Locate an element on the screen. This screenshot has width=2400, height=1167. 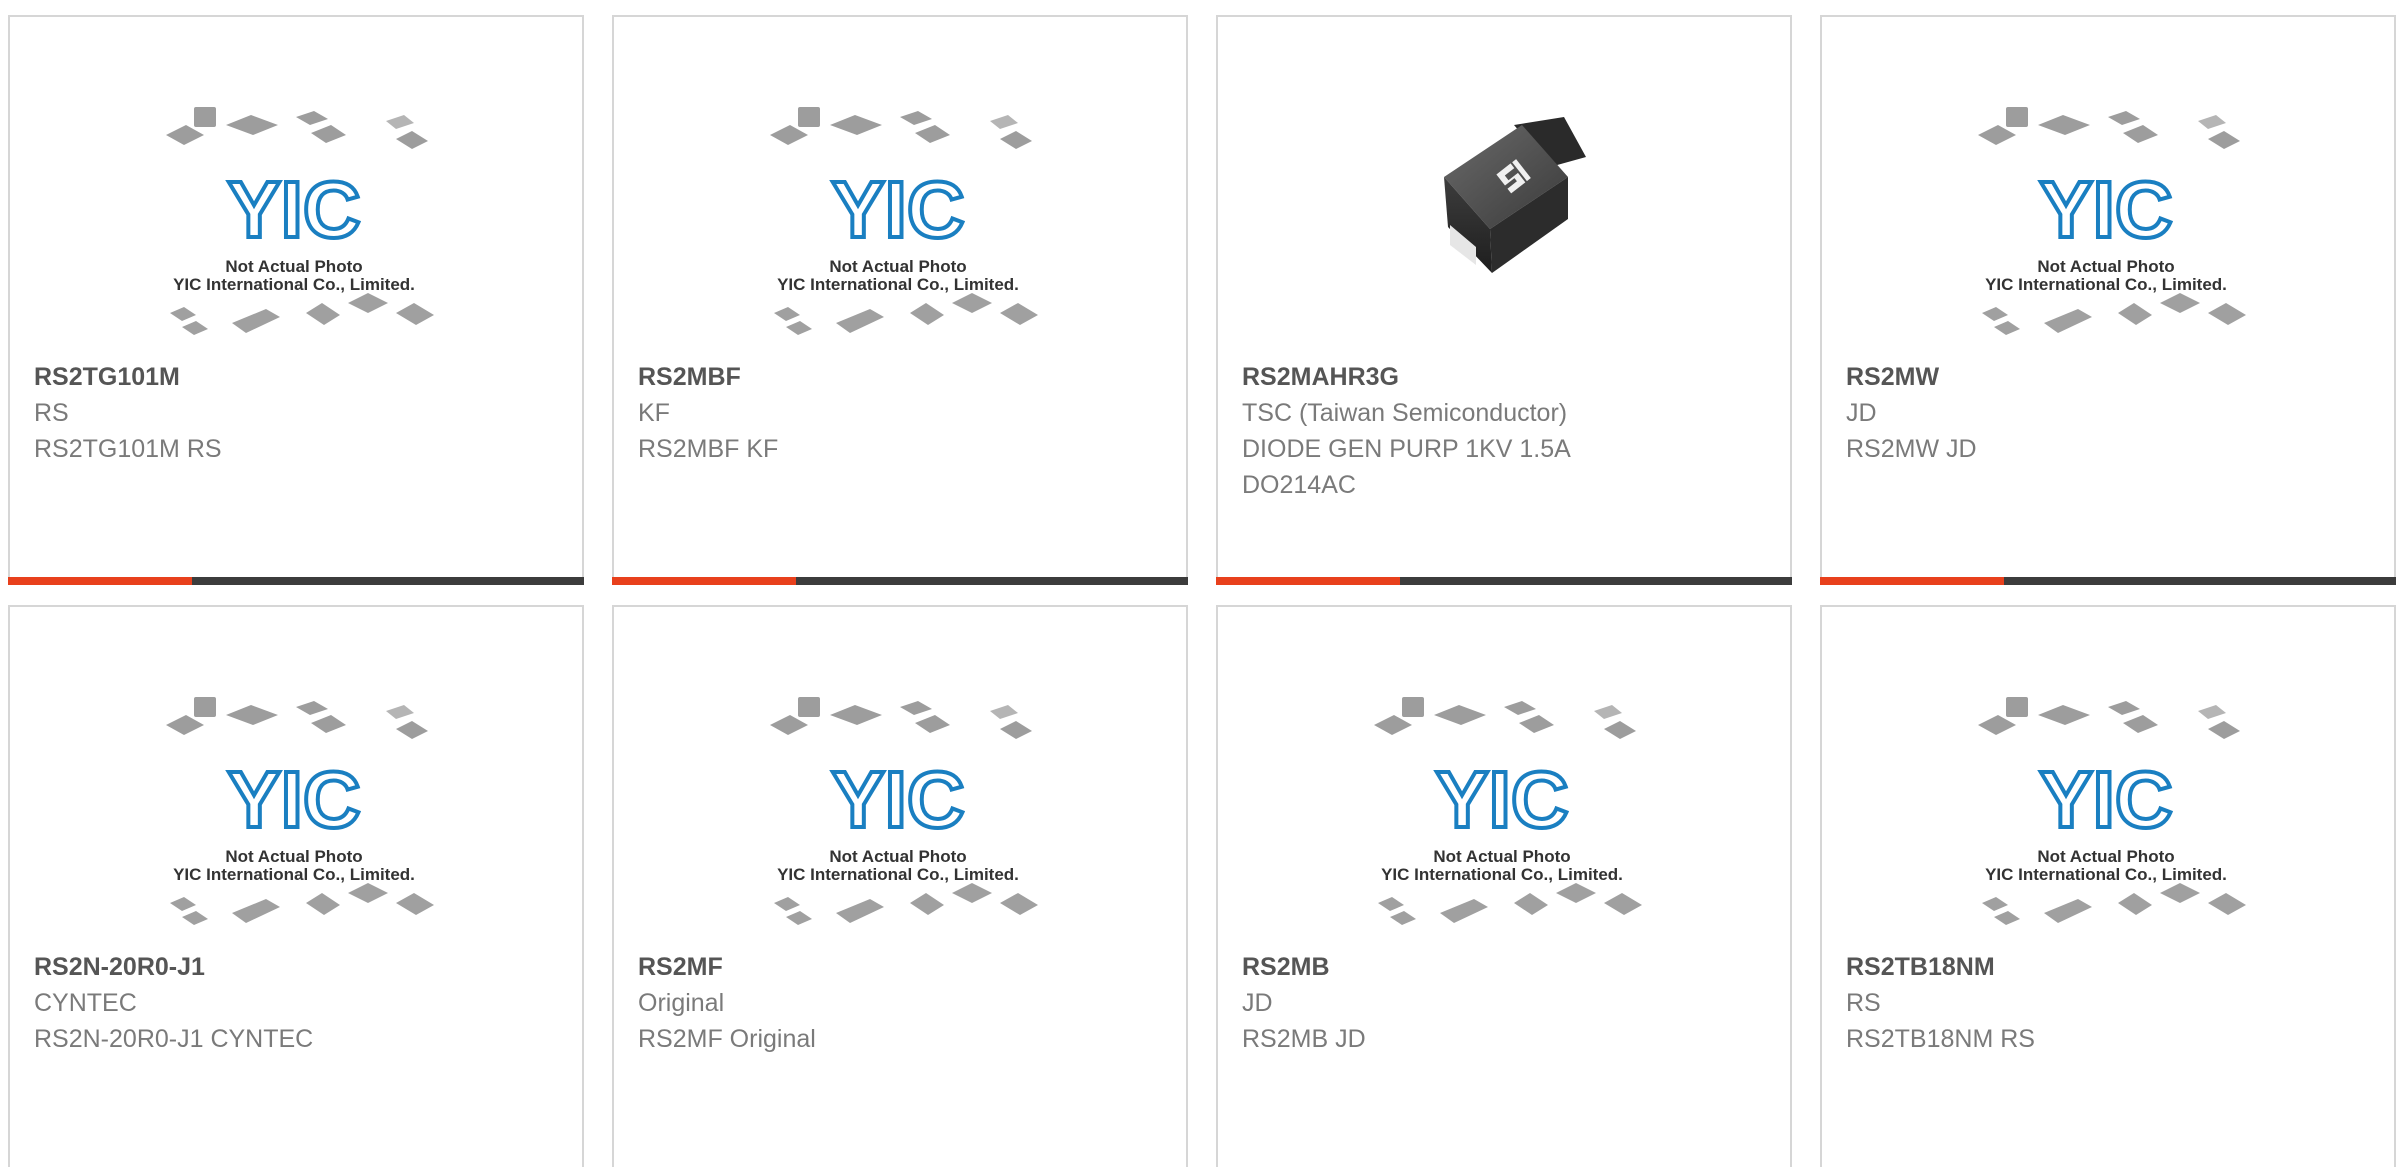
description: RS2TB18NM RS is located at coordinates (1940, 1039).